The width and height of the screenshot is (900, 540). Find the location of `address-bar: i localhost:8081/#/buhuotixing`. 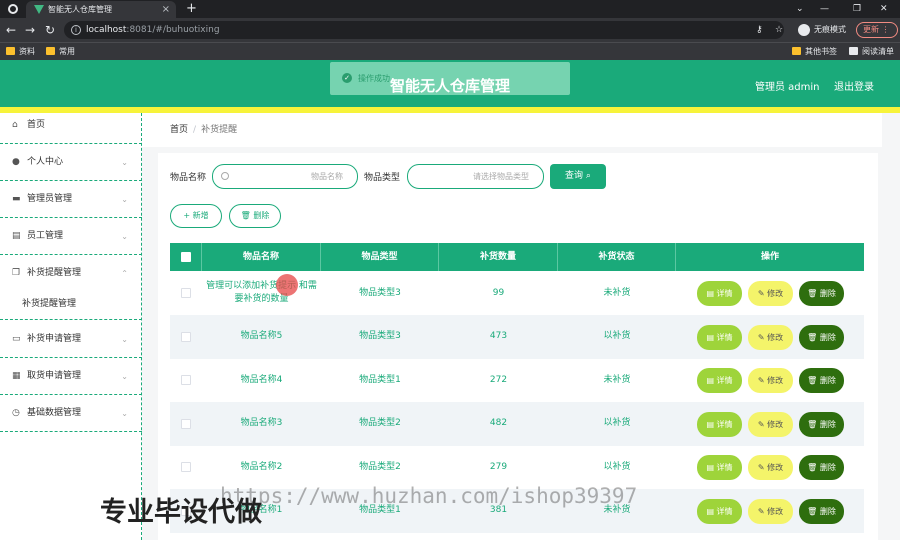

address-bar: i localhost:8081/#/buhuotixing is located at coordinates (424, 30).